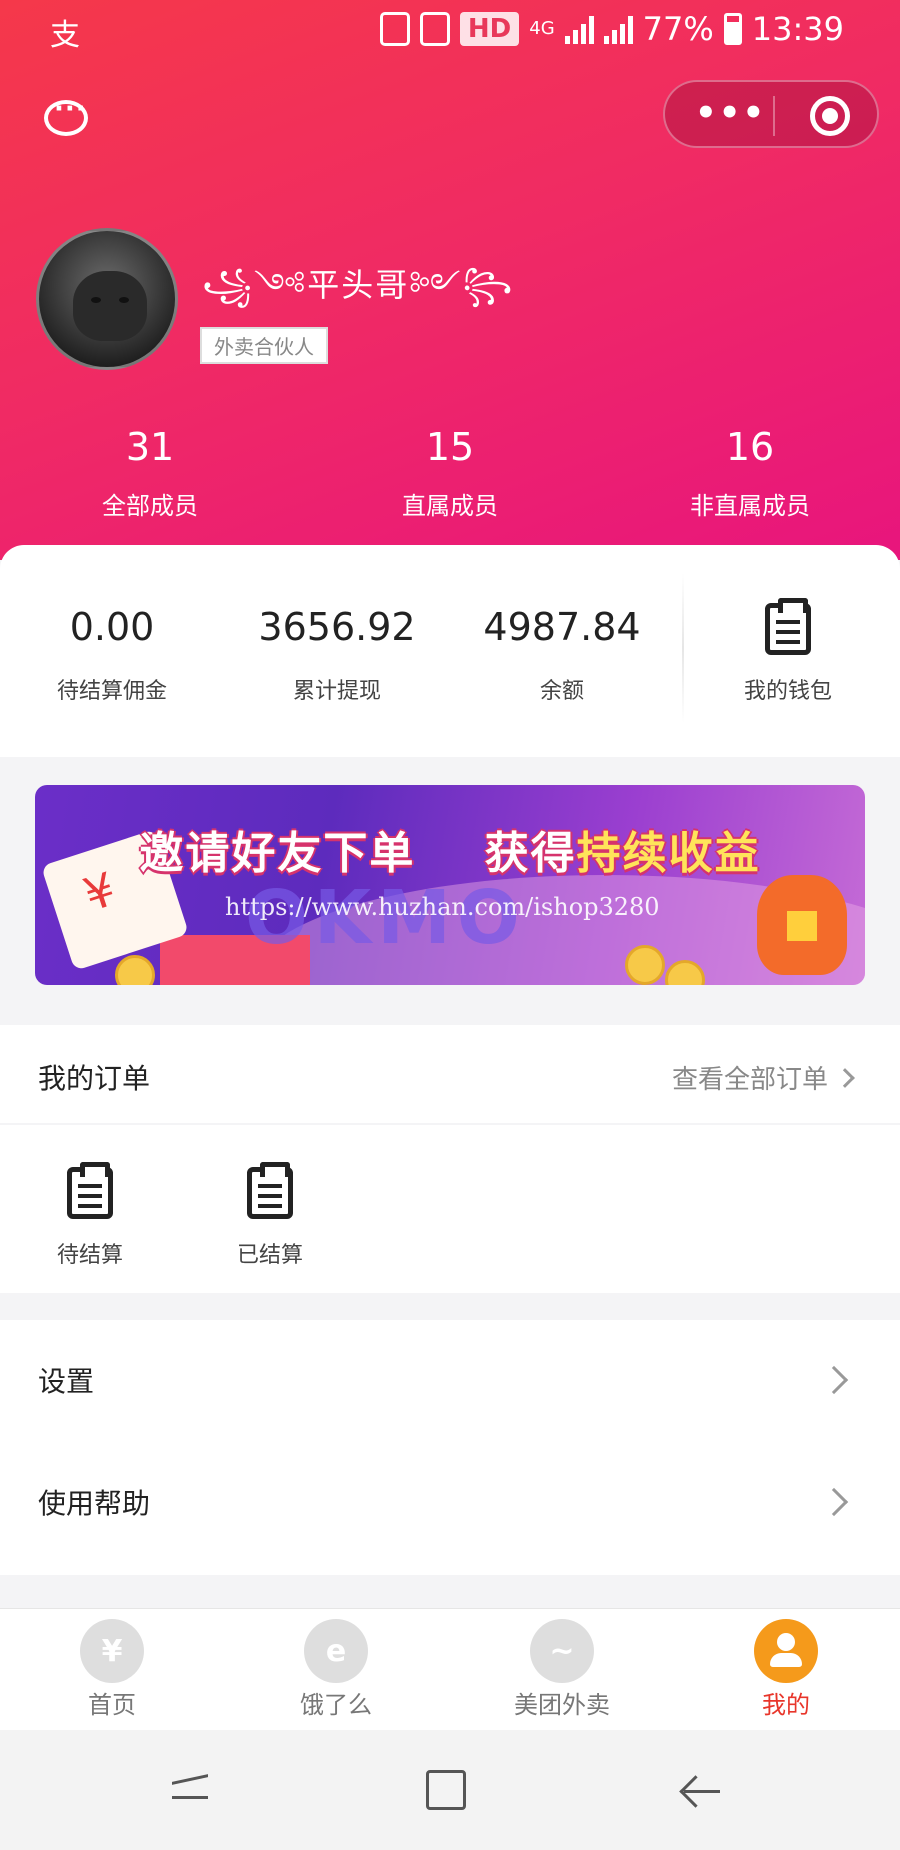 The width and height of the screenshot is (900, 1850). Describe the element at coordinates (112, 627) in the screenshot. I see `wallet-value: 0.00` at that location.